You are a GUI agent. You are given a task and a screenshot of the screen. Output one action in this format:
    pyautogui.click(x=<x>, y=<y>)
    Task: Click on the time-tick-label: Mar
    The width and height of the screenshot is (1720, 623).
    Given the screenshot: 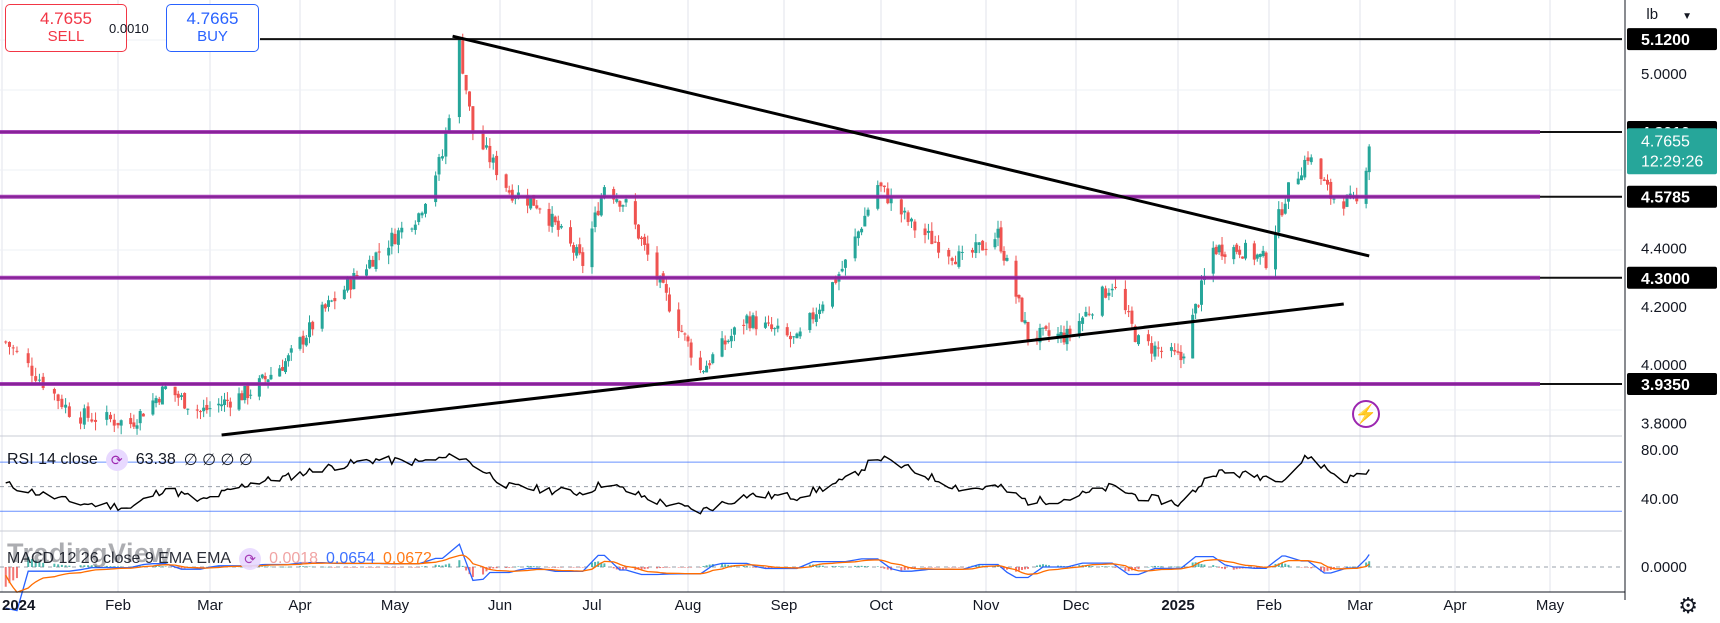 What is the action you would take?
    pyautogui.click(x=1360, y=605)
    